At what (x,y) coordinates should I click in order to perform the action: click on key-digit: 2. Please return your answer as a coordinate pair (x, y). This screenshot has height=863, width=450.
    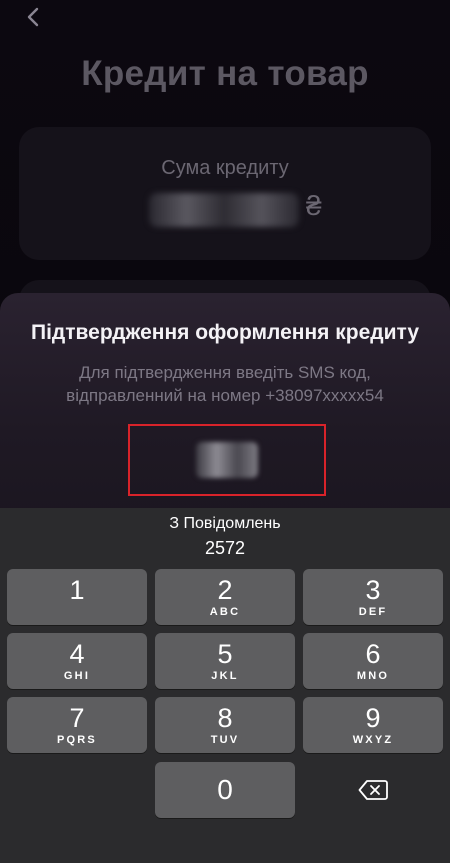
    Looking at the image, I should click on (225, 589).